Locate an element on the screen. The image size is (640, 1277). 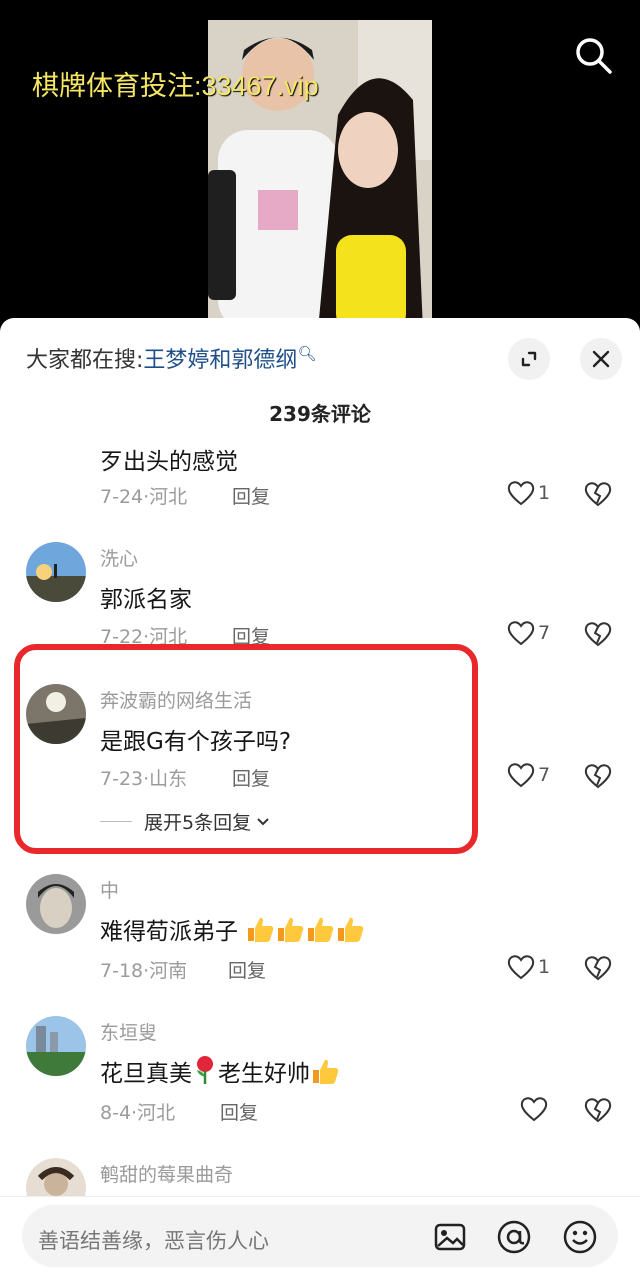
comment-meta: 7-23·山东 is located at coordinates (144, 779).